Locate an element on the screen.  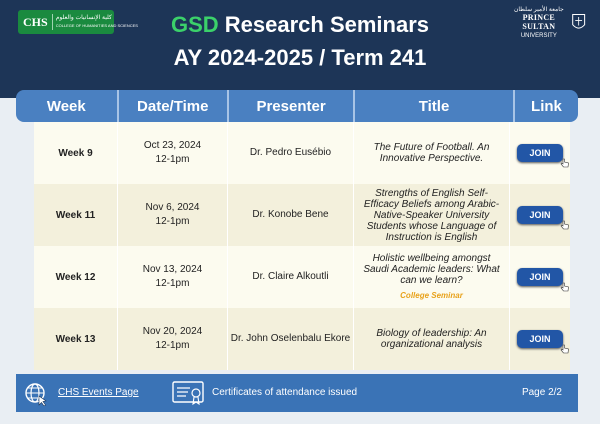
page-number: Page 2/2 is located at coordinates (541, 392).